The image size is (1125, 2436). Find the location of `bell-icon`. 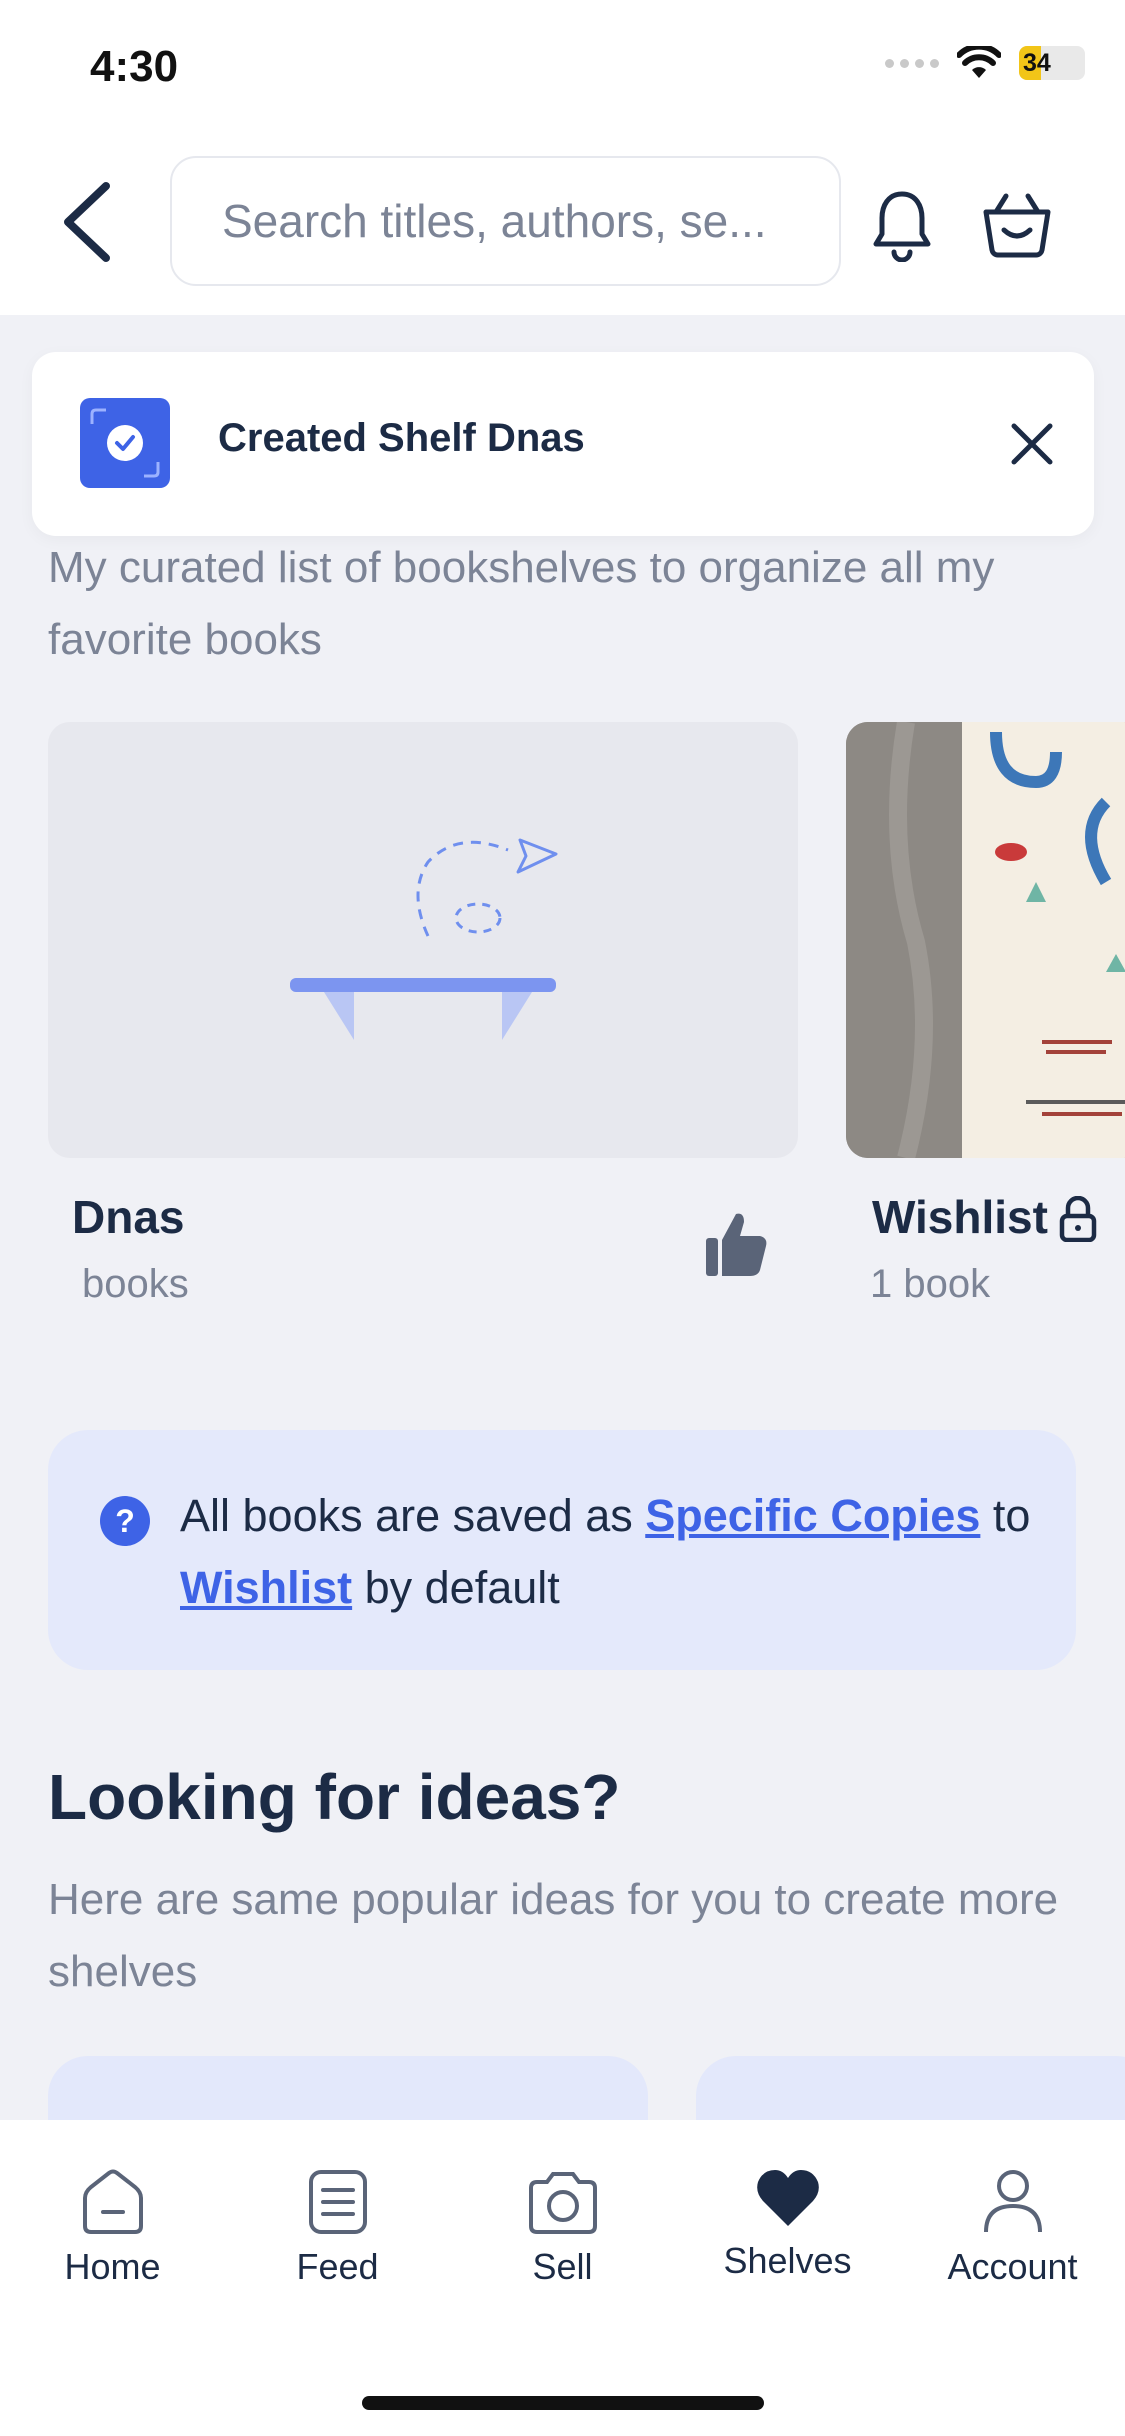

bell-icon is located at coordinates (902, 225).